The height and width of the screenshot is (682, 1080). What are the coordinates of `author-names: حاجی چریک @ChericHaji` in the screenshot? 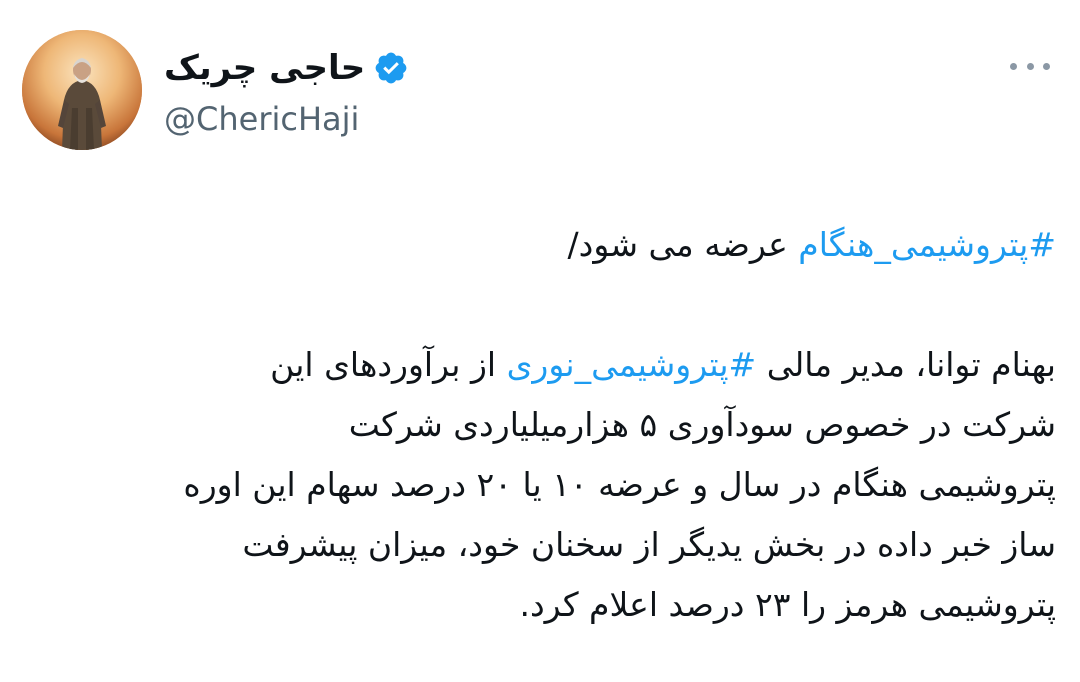 It's located at (286, 90).